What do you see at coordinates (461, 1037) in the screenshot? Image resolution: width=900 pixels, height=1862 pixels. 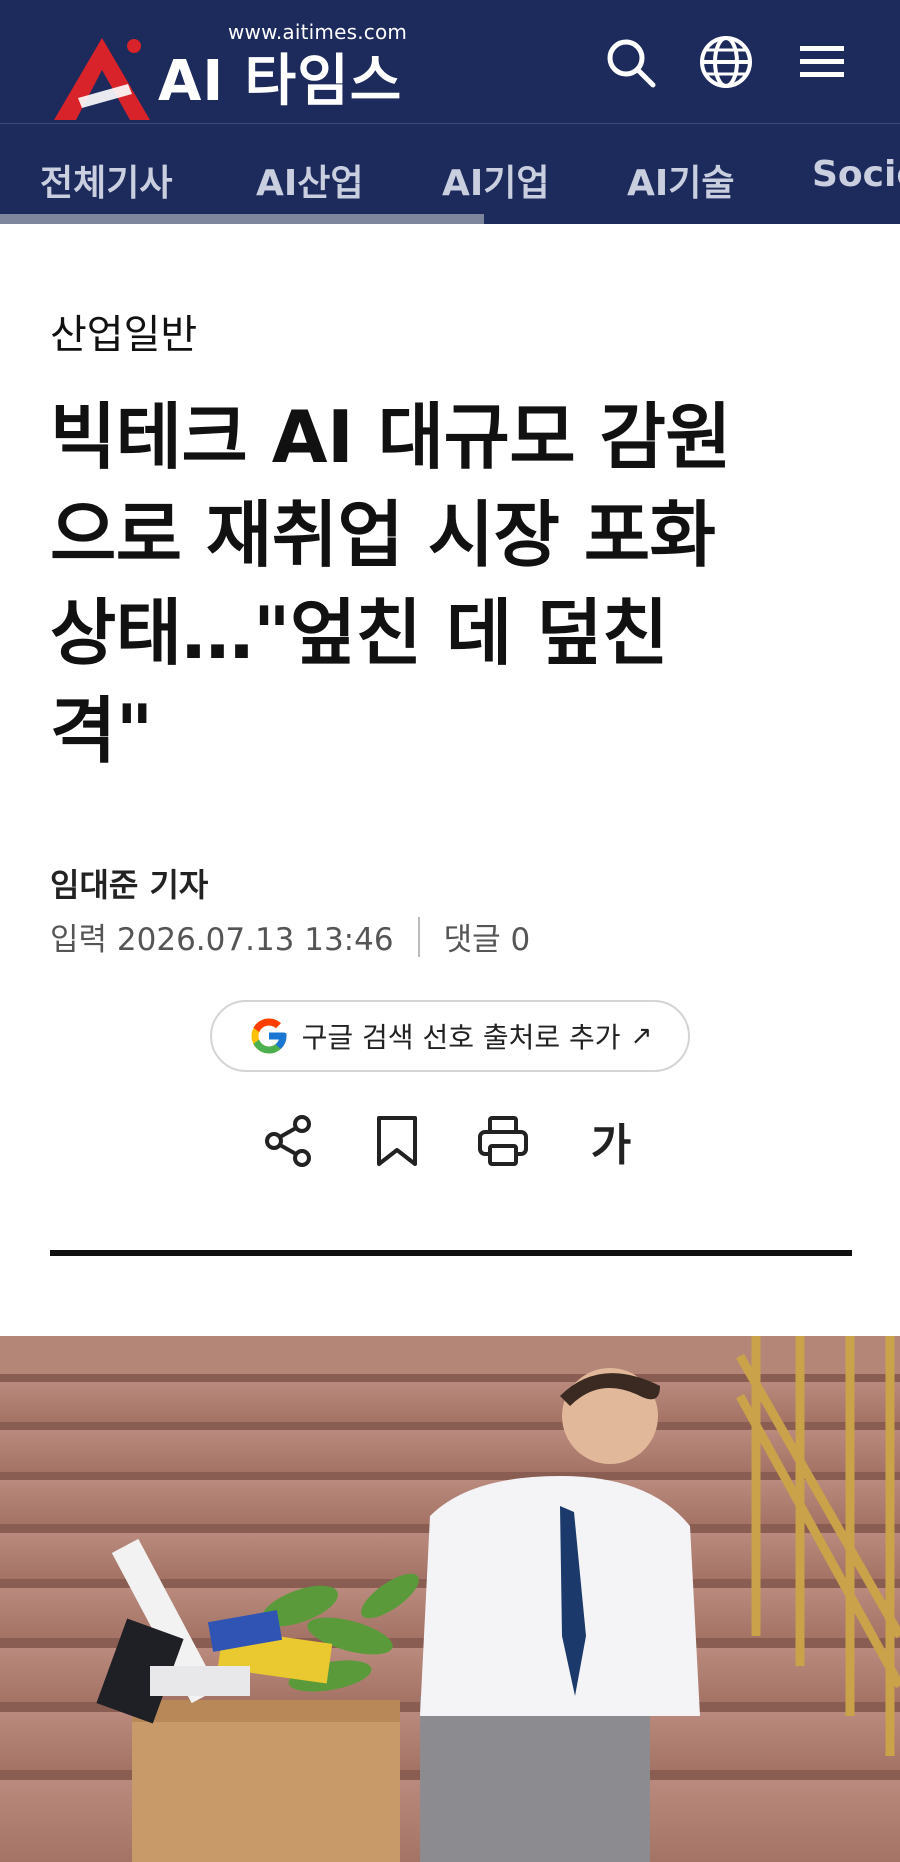 I see `google-pill-label: 구글 검색 선호 출처로 추가` at bounding box center [461, 1037].